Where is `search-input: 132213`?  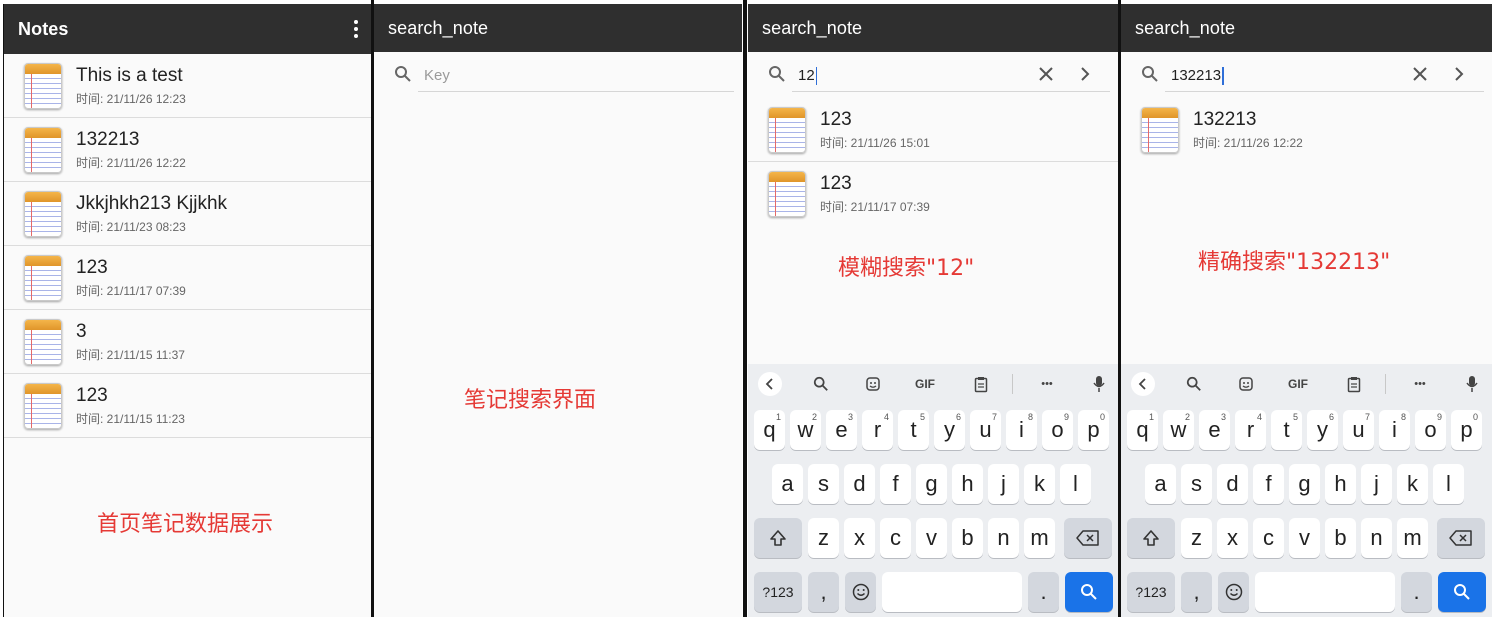
search-input: 132213 is located at coordinates (1324, 76).